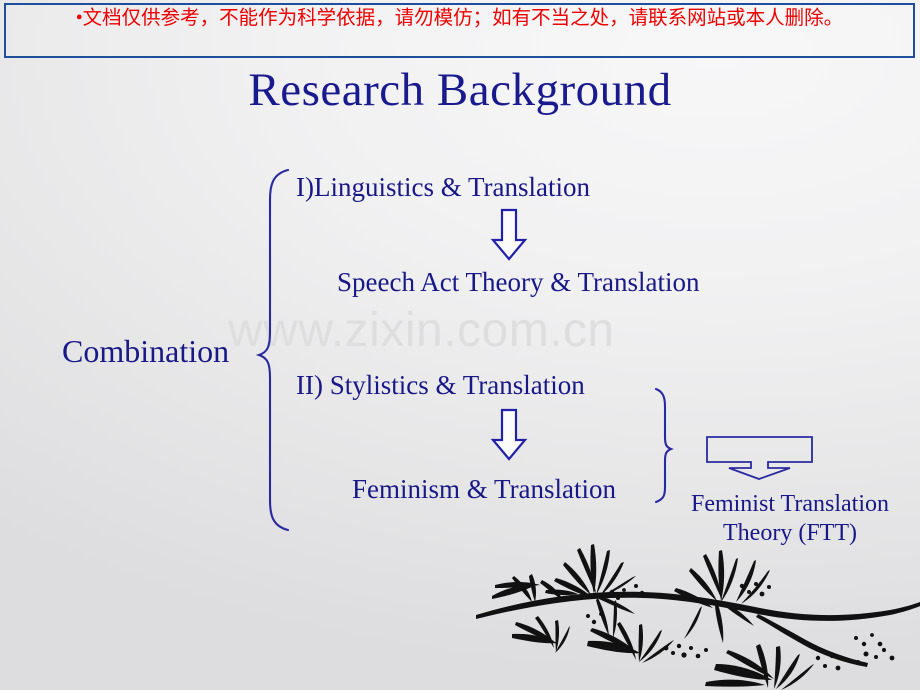 This screenshot has width=920, height=690. I want to click on diagram-node-feminist-translation-theory: Feminist Translation Theory (FTT), so click(790, 518).